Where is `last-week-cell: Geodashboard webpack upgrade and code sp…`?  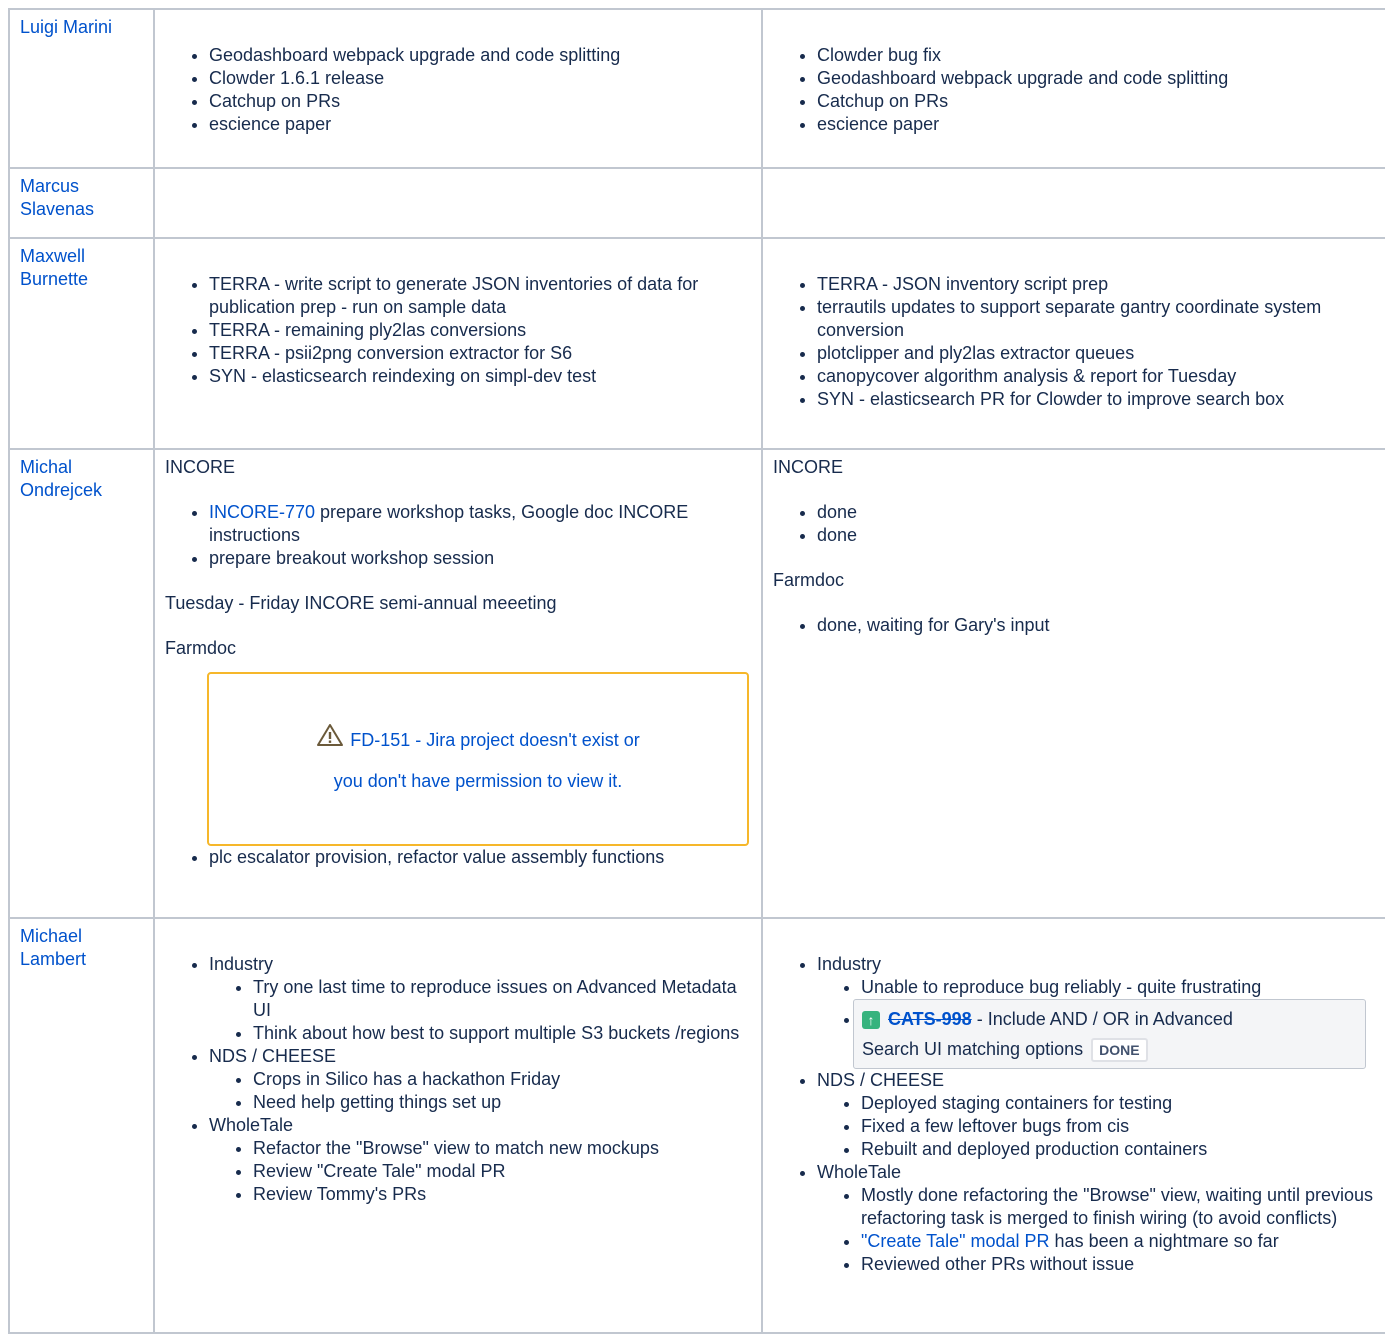 last-week-cell: Geodashboard webpack upgrade and code sp… is located at coordinates (458, 88).